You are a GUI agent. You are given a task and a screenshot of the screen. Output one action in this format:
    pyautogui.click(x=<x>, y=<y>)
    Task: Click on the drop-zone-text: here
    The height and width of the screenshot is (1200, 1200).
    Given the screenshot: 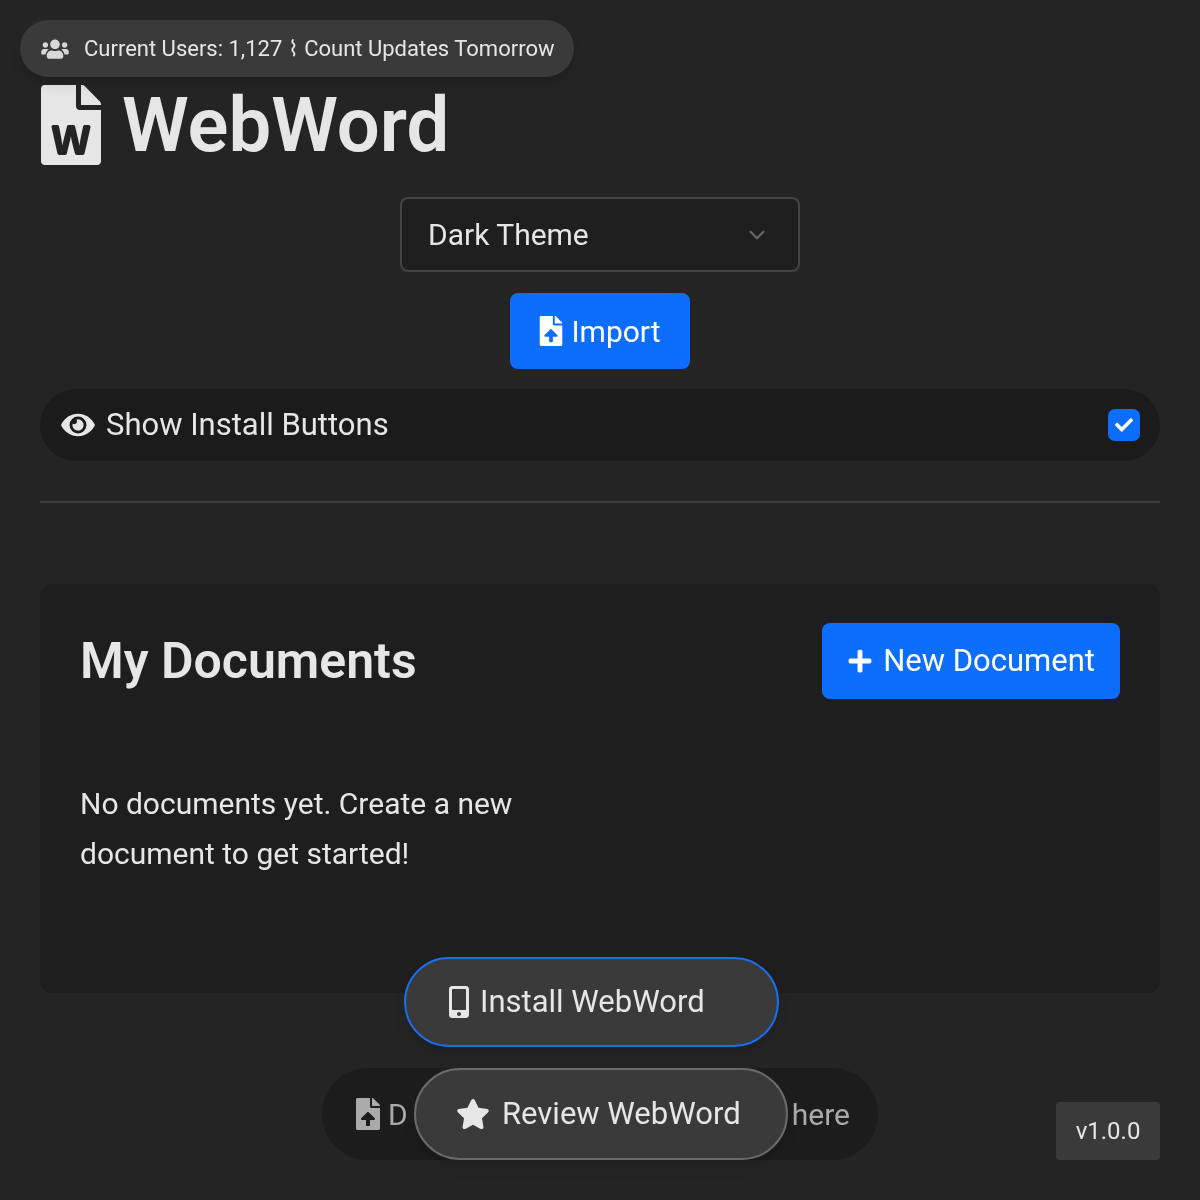 What is the action you would take?
    pyautogui.click(x=820, y=1114)
    